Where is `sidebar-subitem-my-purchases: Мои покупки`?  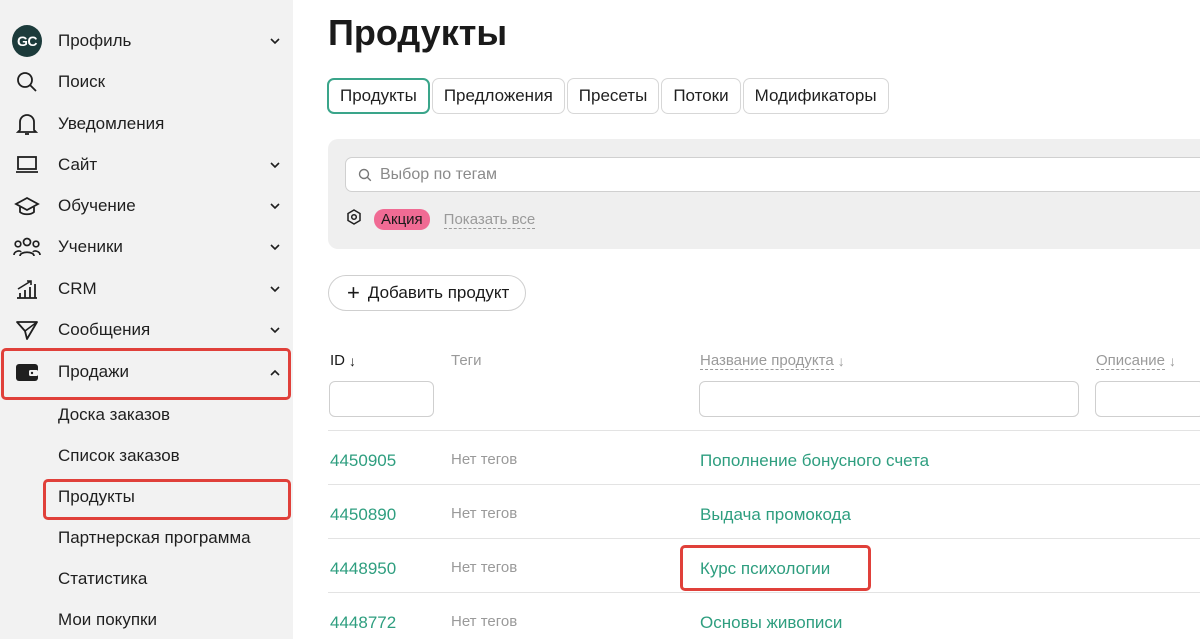 sidebar-subitem-my-purchases: Мои покупки is located at coordinates (107, 620).